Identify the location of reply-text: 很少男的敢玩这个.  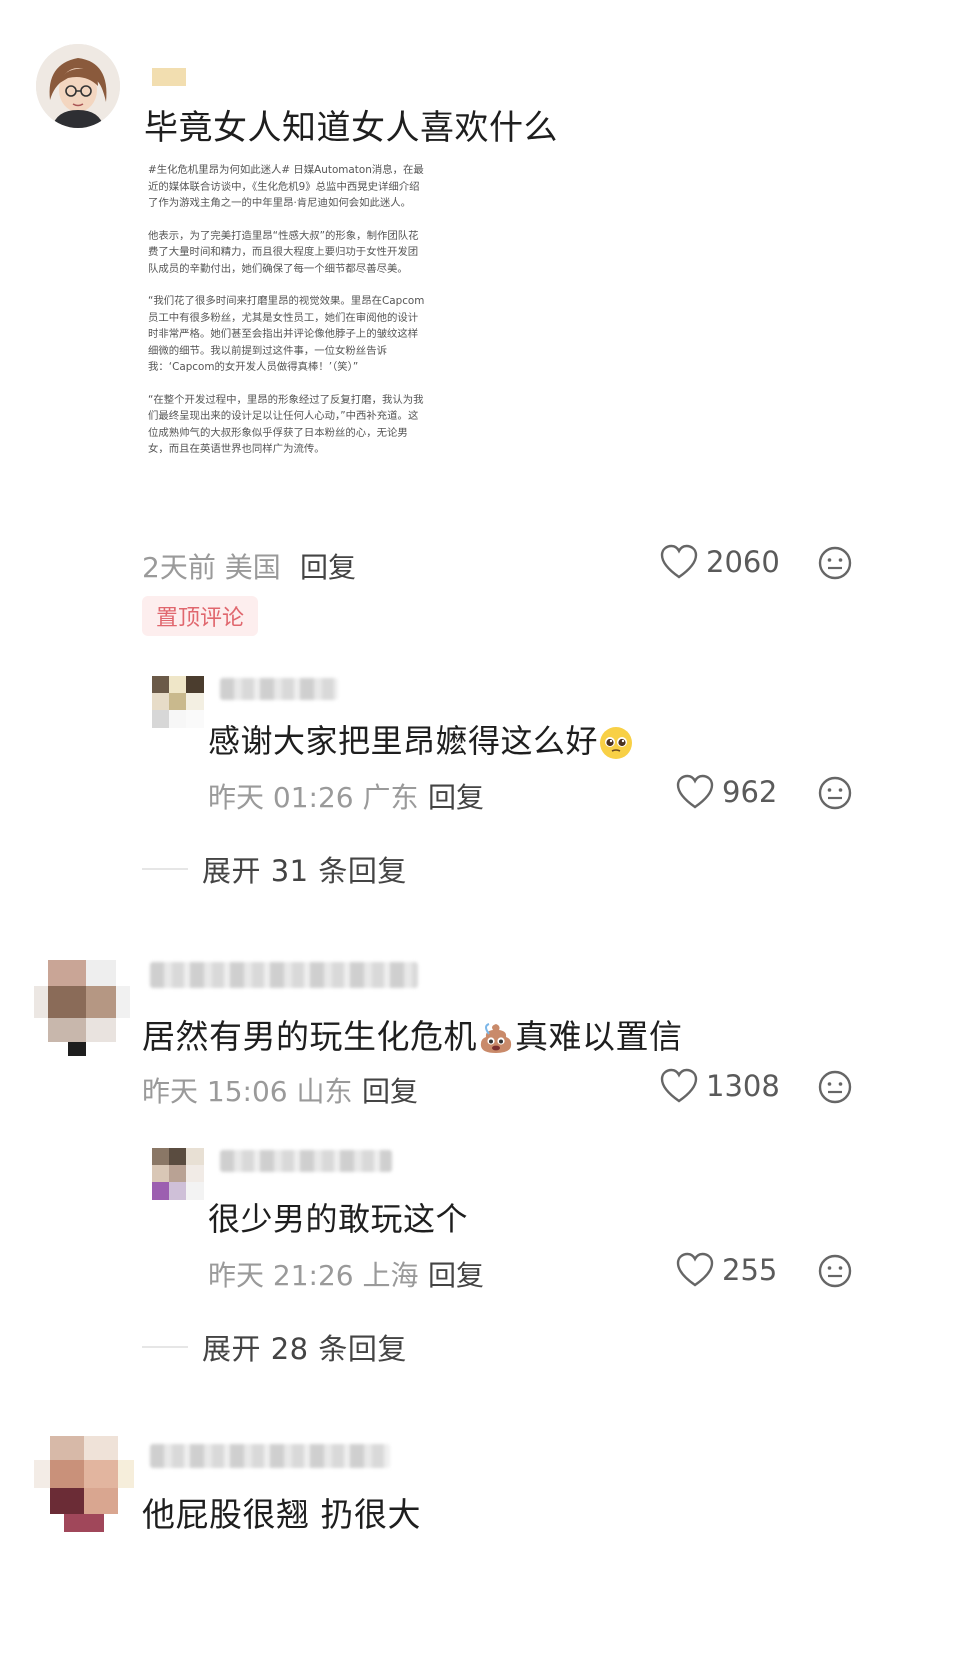
(338, 1219).